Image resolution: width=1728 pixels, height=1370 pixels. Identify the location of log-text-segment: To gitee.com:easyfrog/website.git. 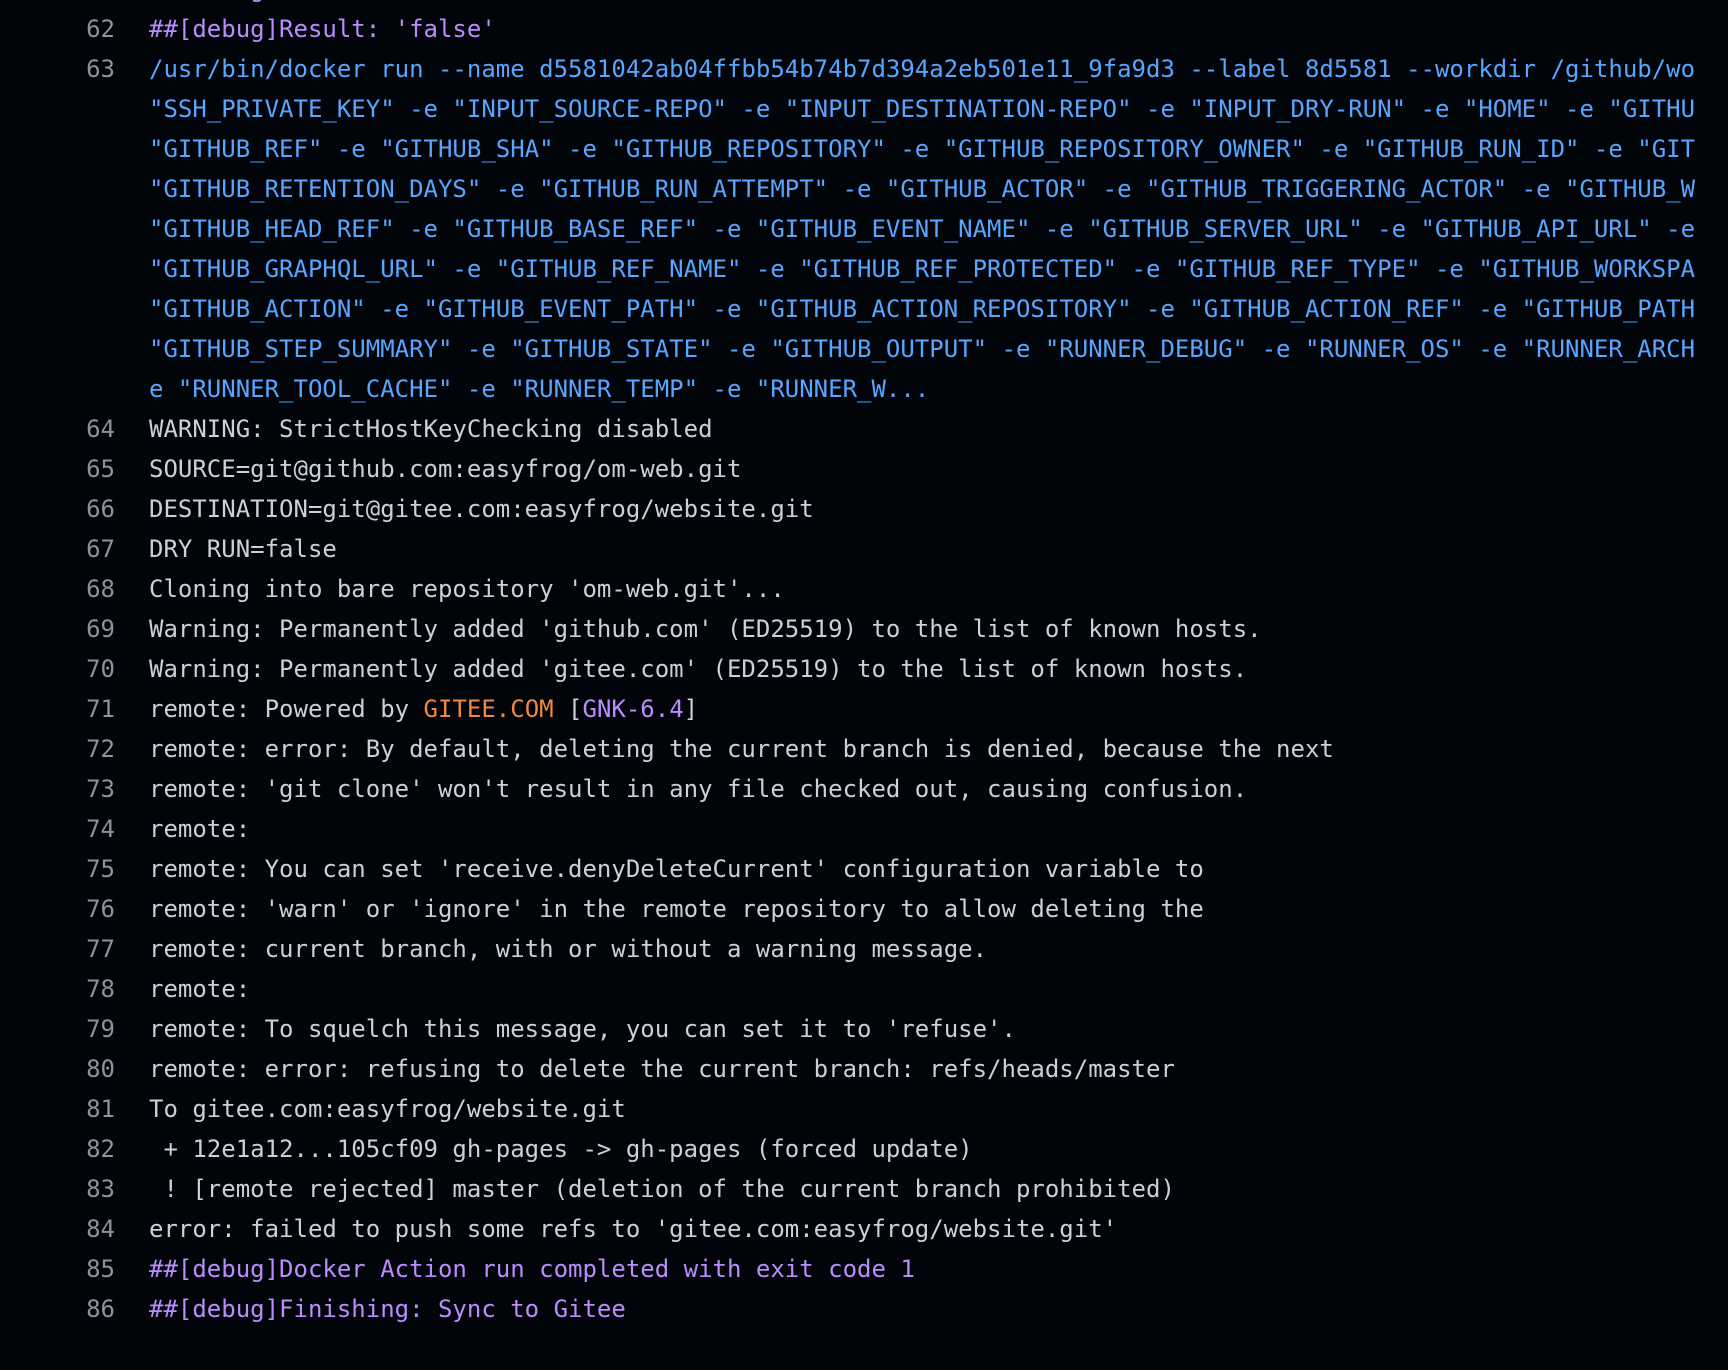
(387, 1109).